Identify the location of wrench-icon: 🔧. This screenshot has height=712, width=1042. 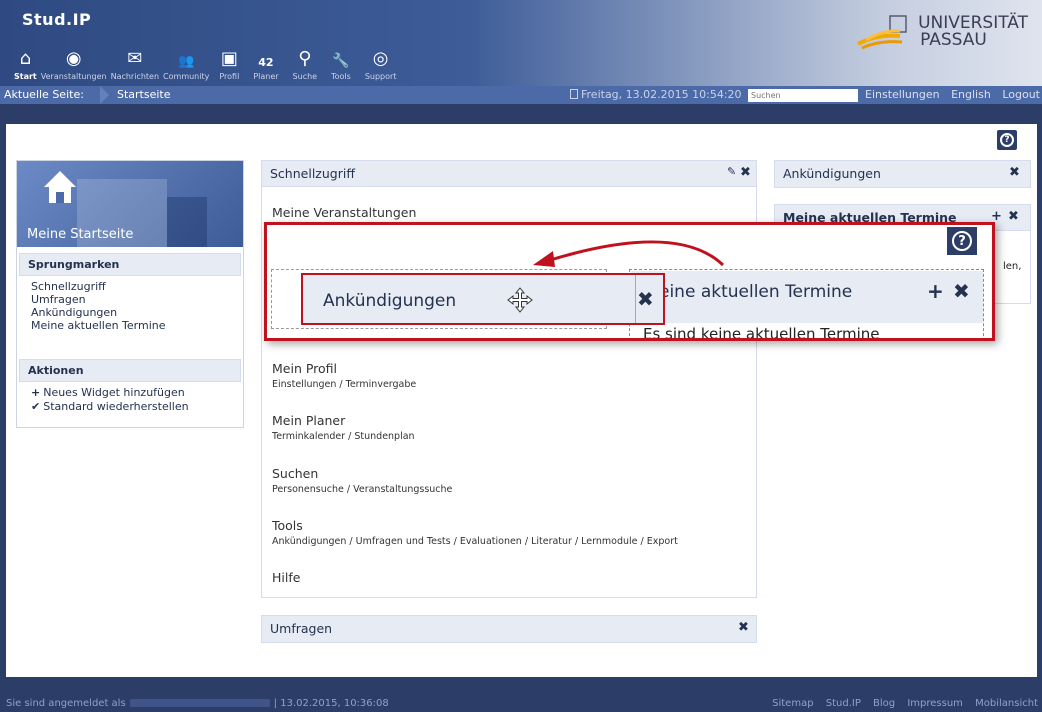
(341, 61).